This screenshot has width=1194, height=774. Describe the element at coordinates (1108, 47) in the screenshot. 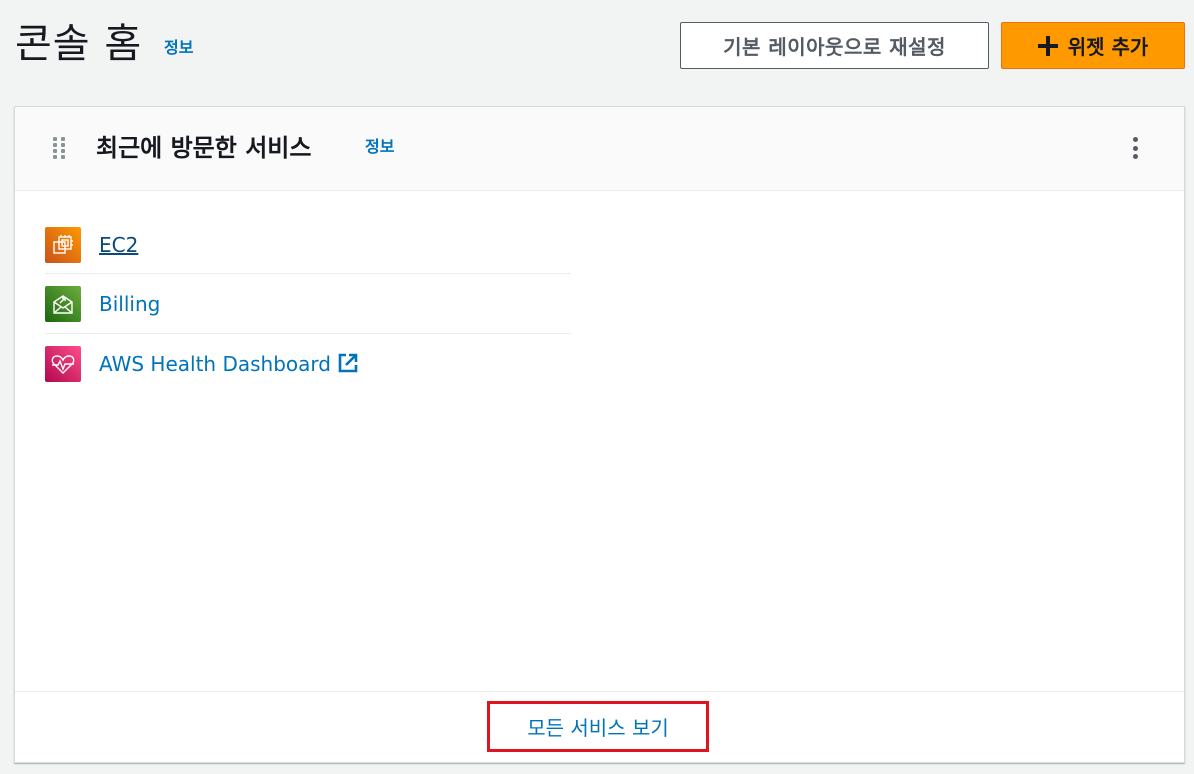

I see `add-widget-label: 위젯 추가` at that location.